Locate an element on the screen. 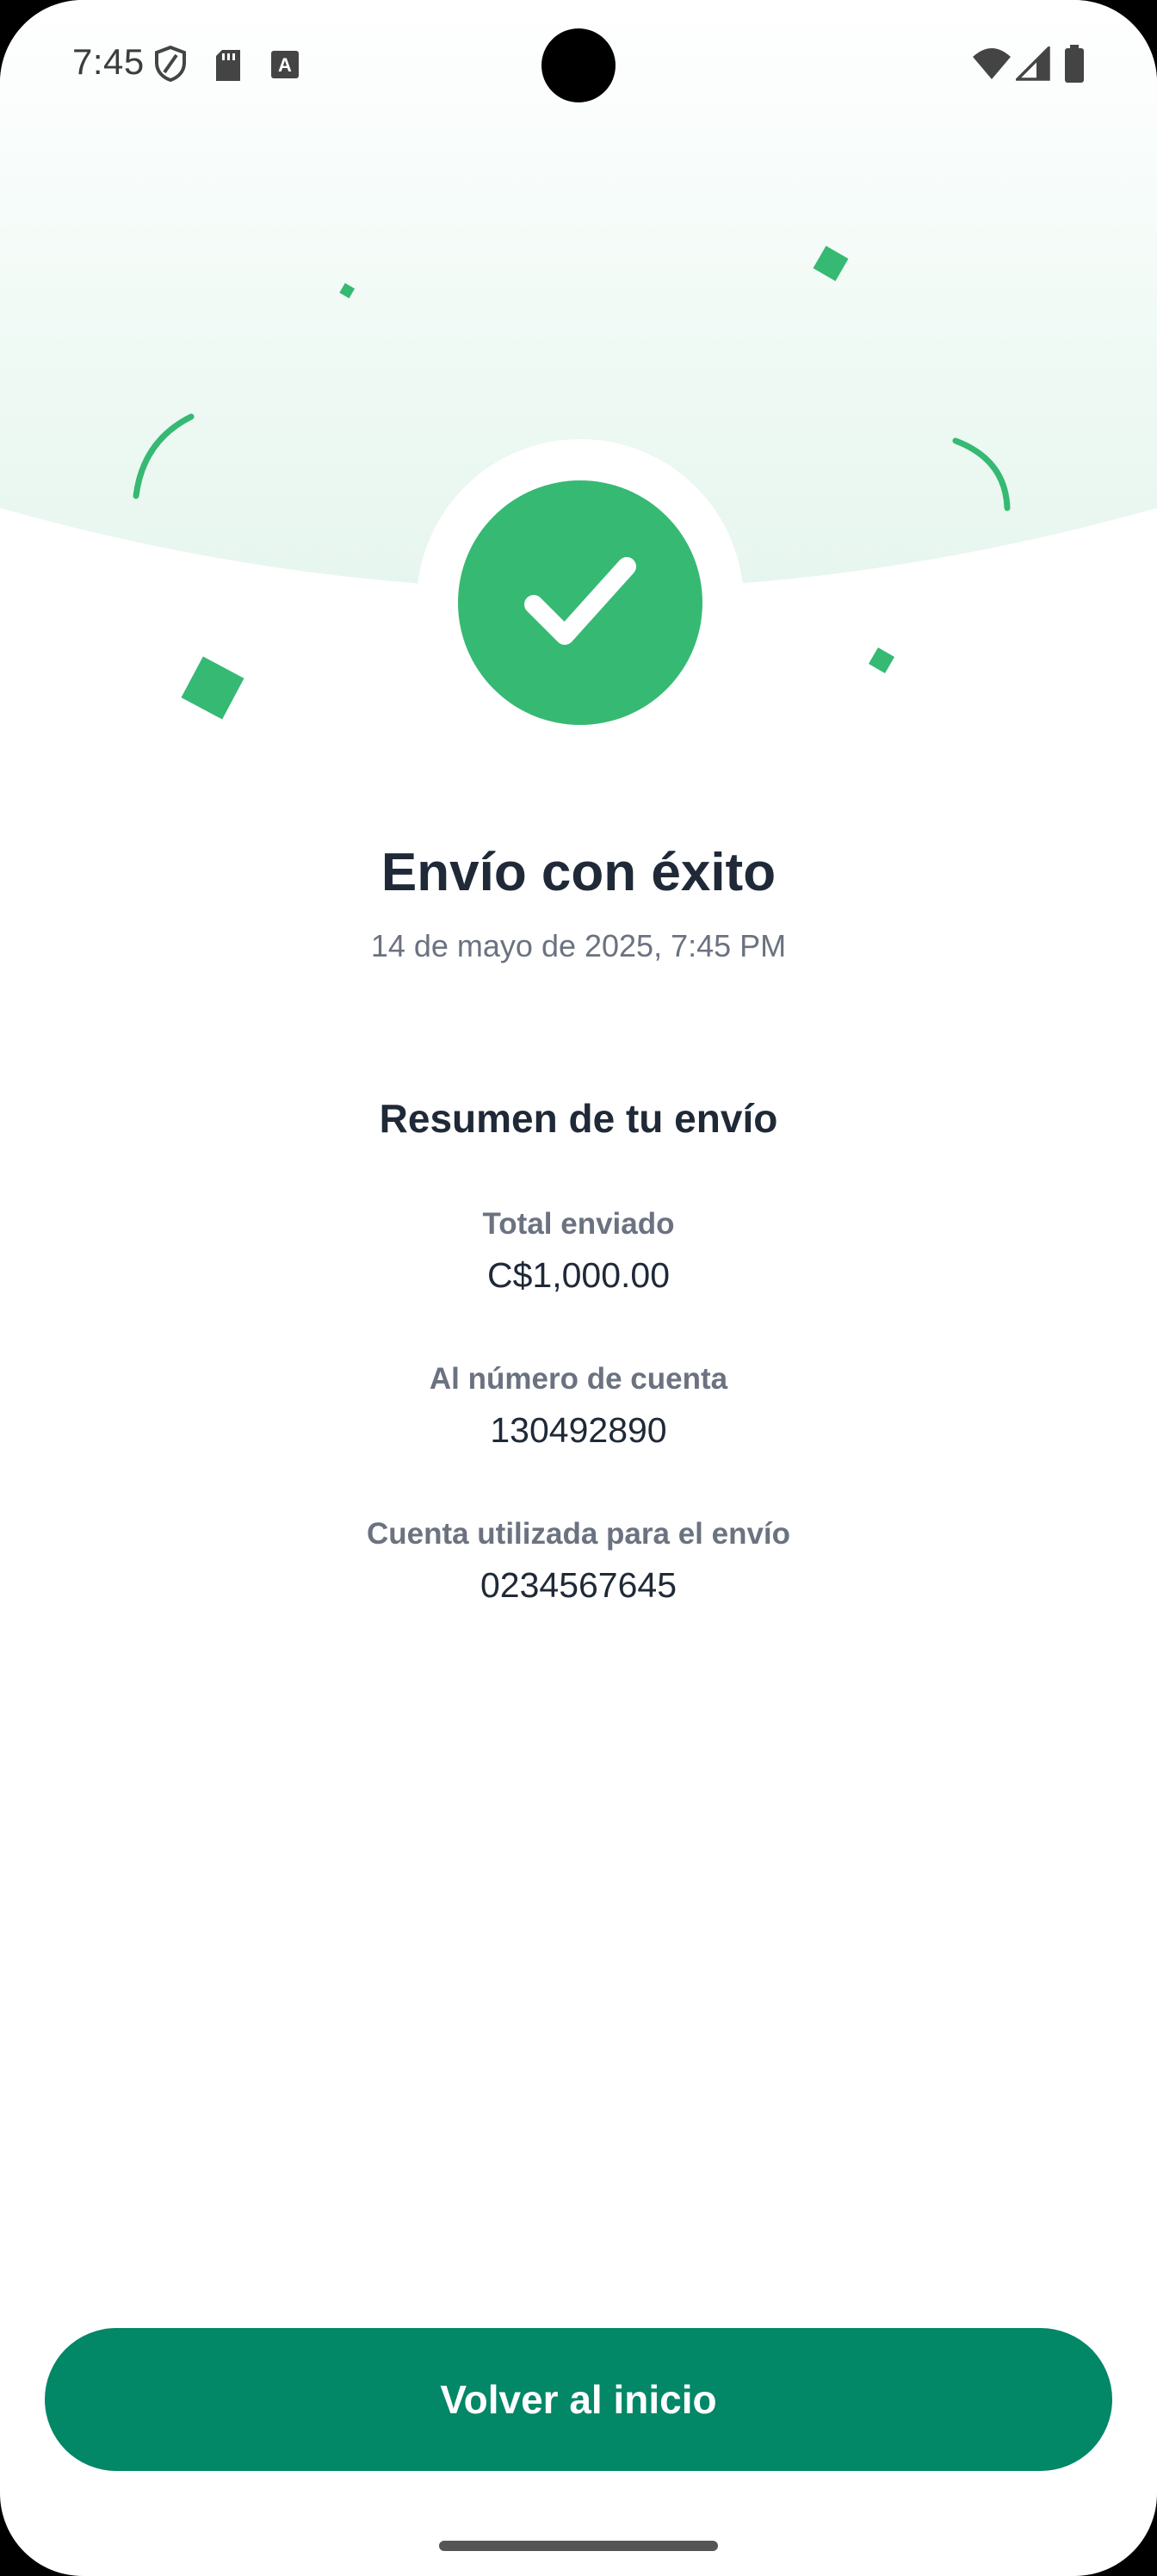 This screenshot has width=1157, height=2576. shield-icon is located at coordinates (170, 64).